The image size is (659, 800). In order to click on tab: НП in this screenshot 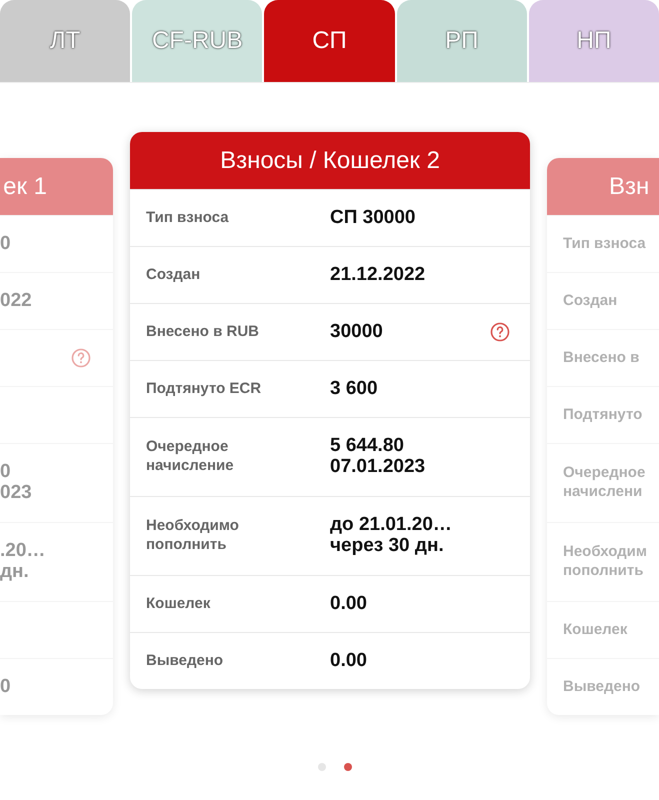, I will do `click(593, 41)`.